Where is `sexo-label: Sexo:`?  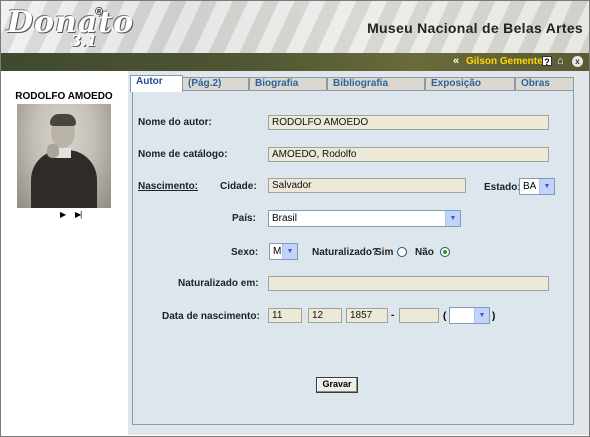 sexo-label: Sexo: is located at coordinates (245, 252).